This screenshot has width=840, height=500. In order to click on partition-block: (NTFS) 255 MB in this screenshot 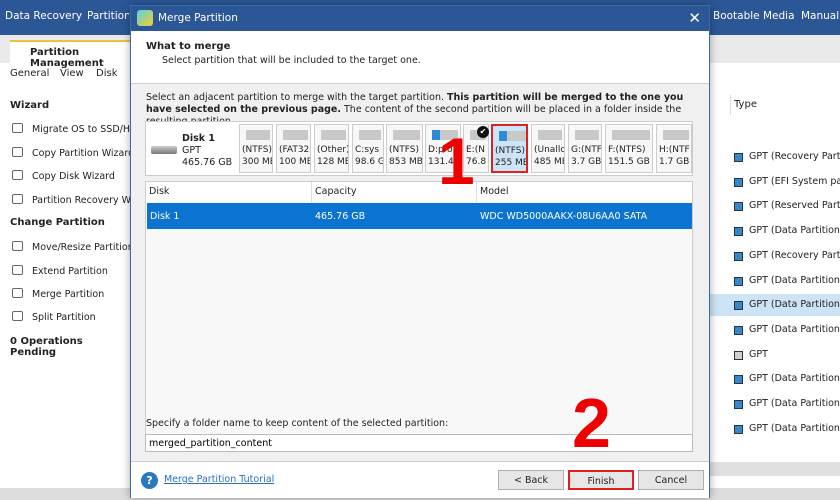, I will do `click(509, 148)`.